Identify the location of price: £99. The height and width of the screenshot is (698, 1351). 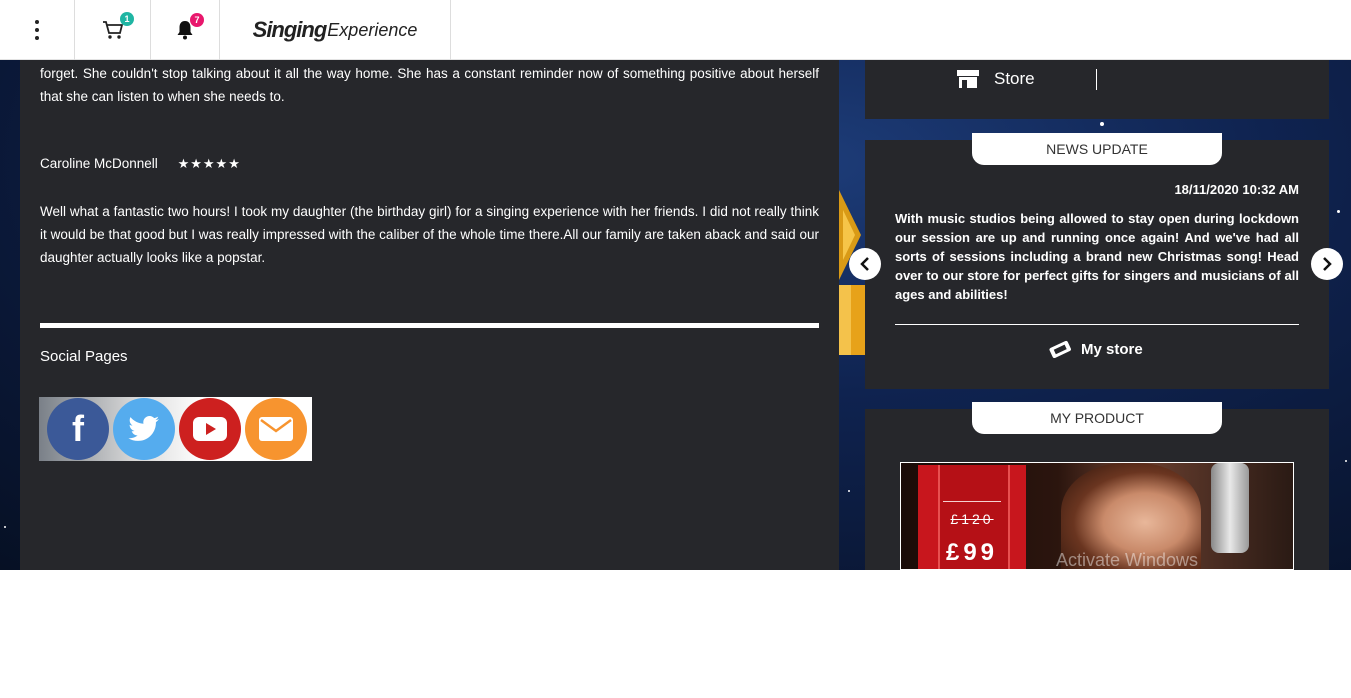
(972, 552).